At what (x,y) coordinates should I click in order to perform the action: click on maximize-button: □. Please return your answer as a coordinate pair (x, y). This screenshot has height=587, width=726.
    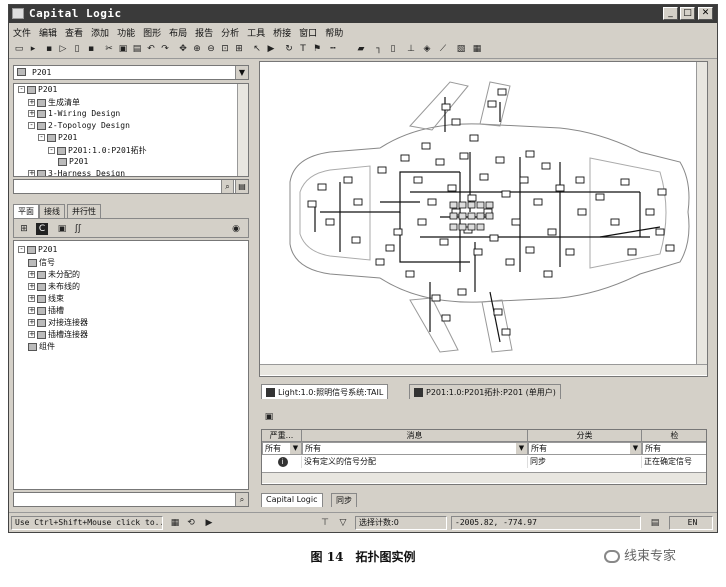
    Looking at the image, I should click on (687, 13).